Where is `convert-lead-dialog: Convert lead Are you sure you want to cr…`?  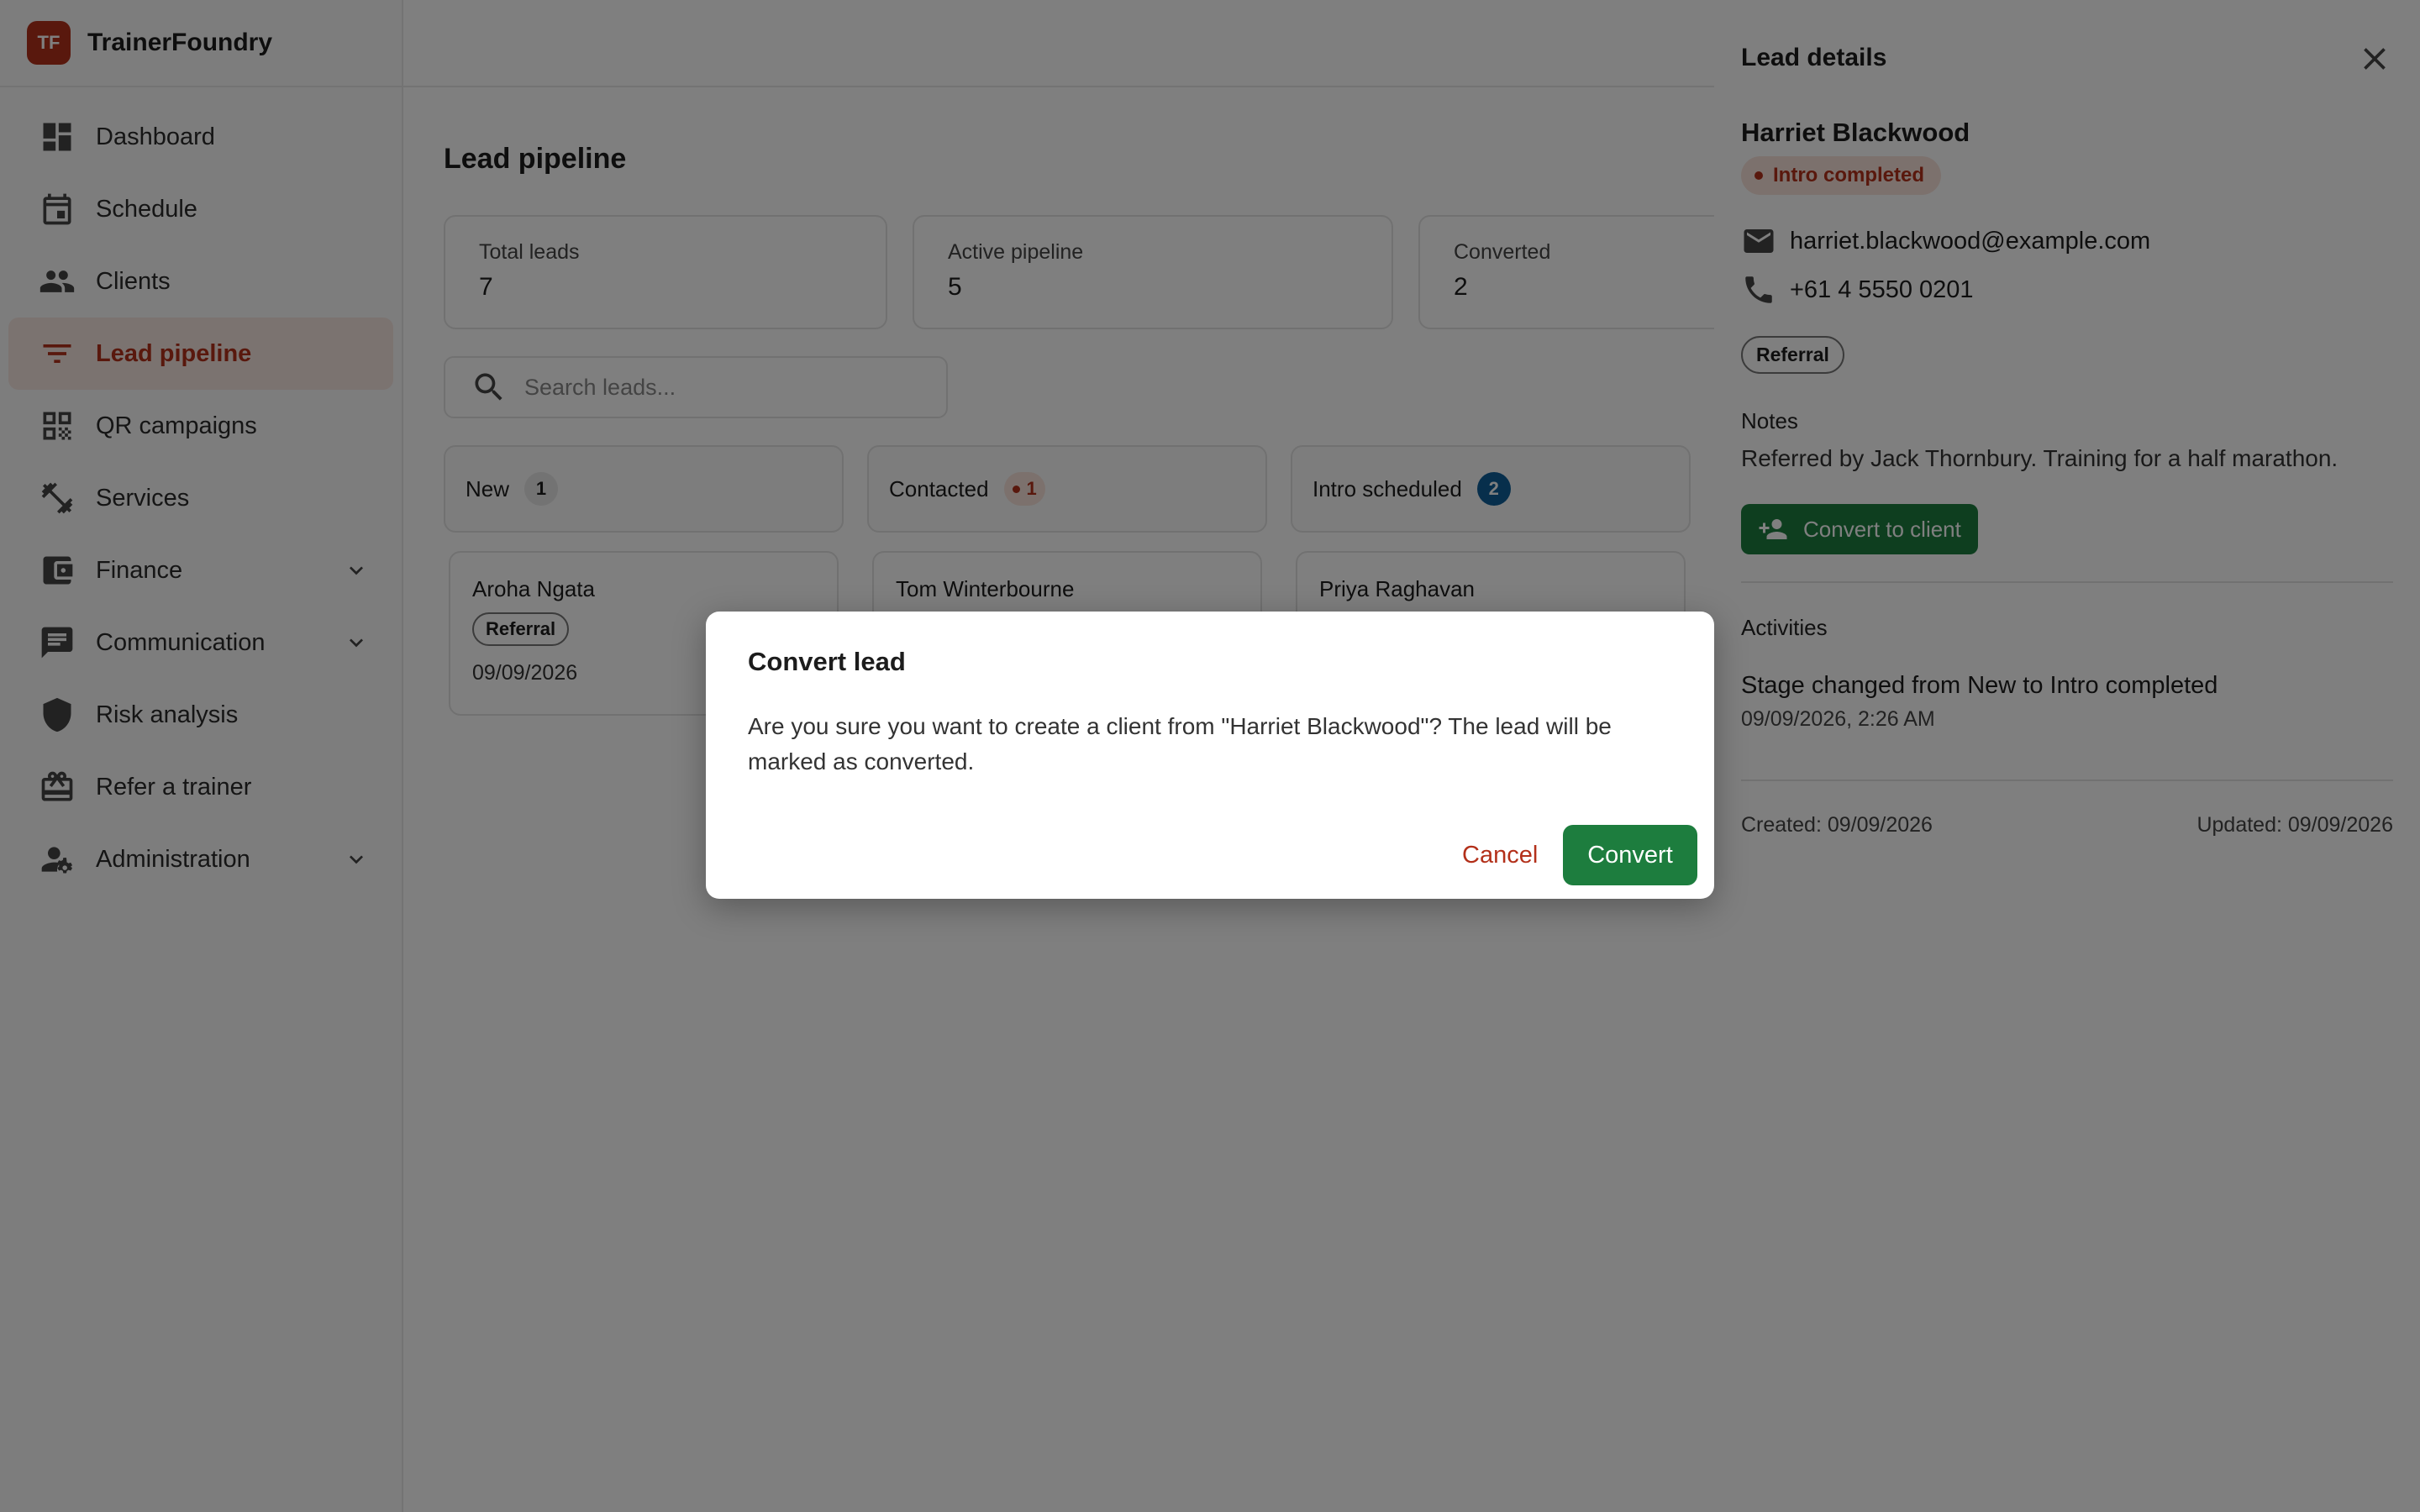
convert-lead-dialog: Convert lead Are you sure you want to cr… is located at coordinates (1210, 755).